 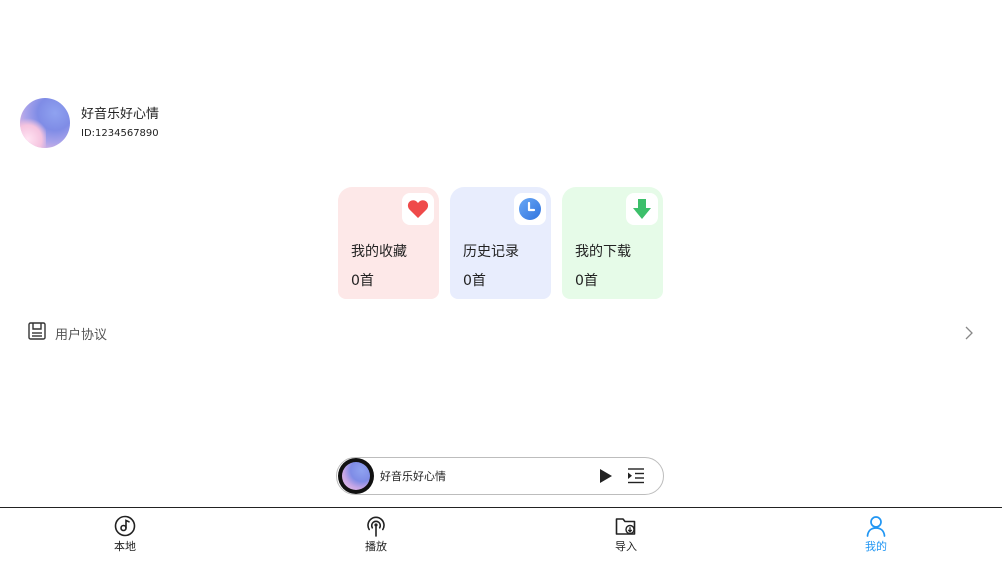 What do you see at coordinates (379, 252) in the screenshot?
I see `favorites-title: 我的收藏` at bounding box center [379, 252].